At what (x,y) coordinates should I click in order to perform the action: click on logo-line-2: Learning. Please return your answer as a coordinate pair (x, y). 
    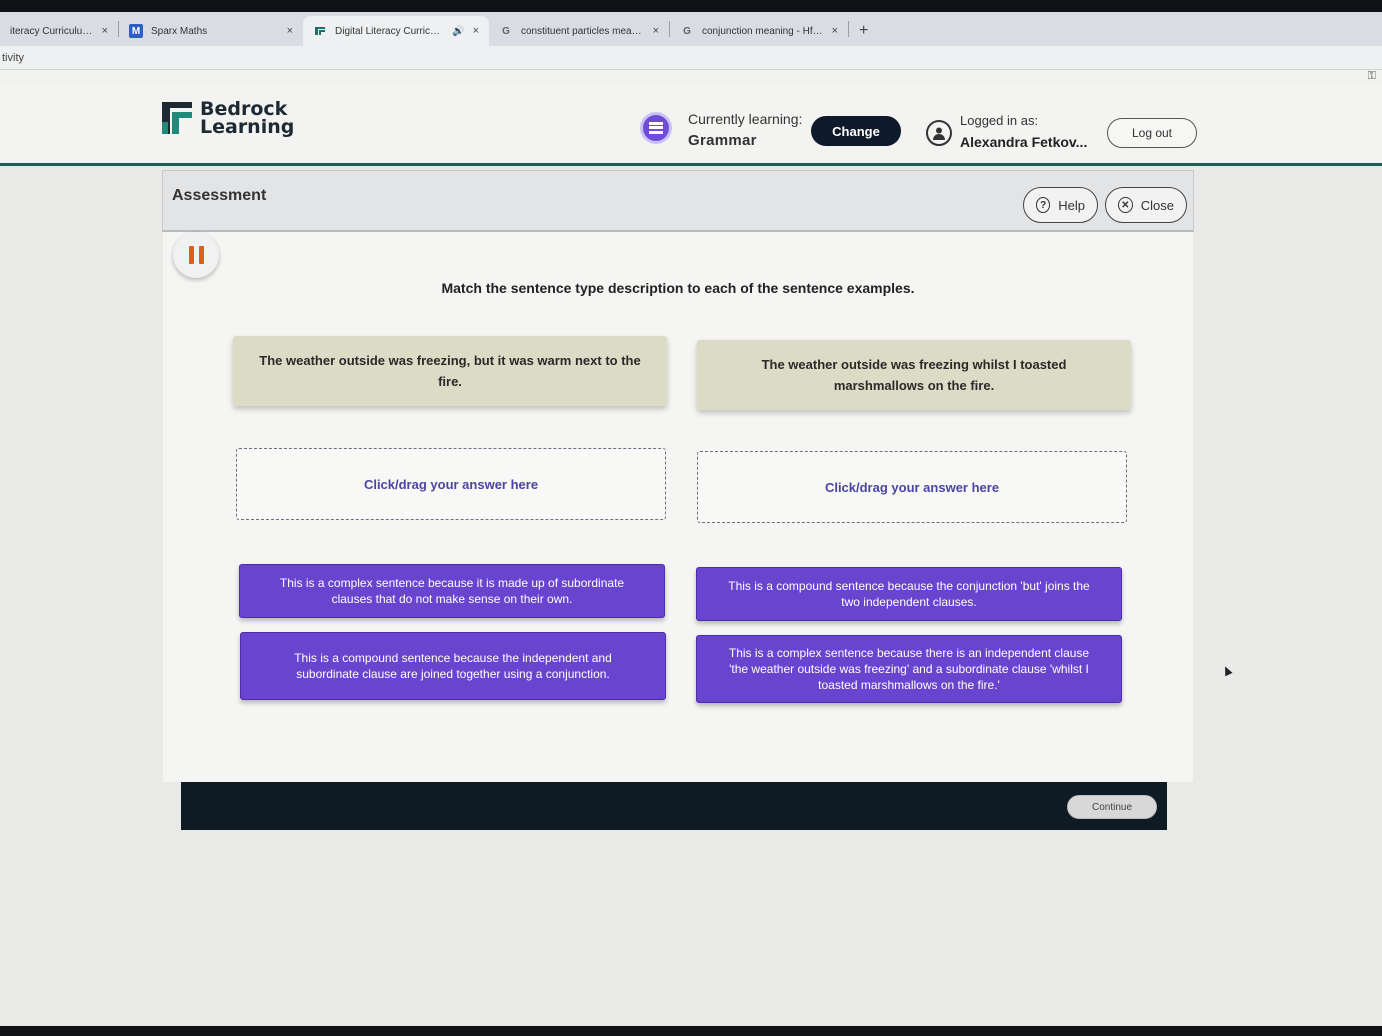
    Looking at the image, I should click on (247, 127).